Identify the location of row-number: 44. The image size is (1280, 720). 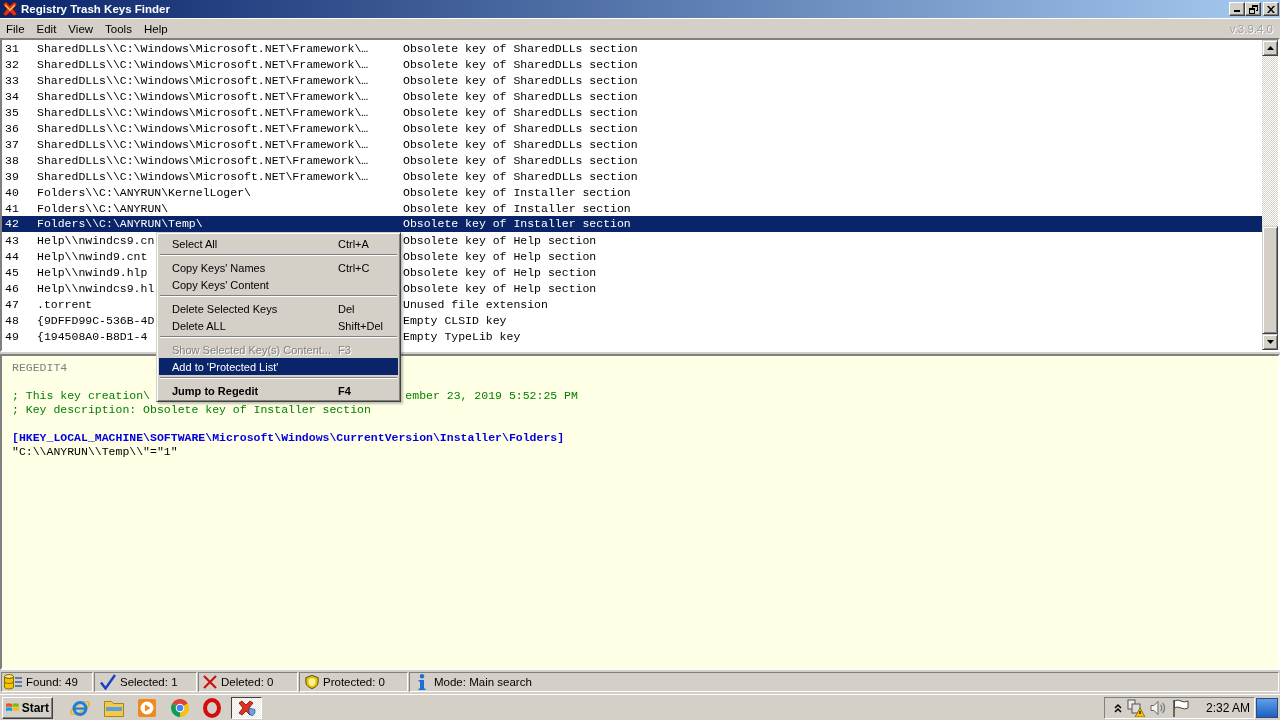
(10, 256).